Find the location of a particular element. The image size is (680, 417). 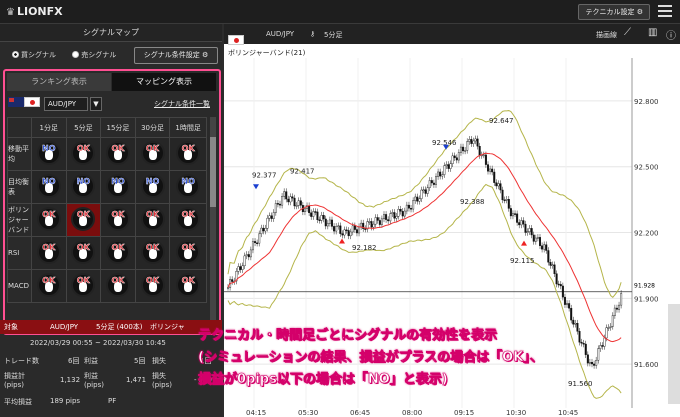

pair-select: AUD/JPY is located at coordinates (66, 104).